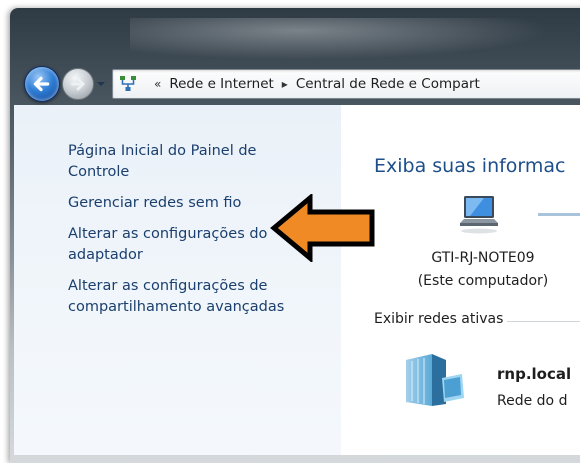  Describe the element at coordinates (168, 286) in the screenshot. I see `link-line: Alterar as configurações de` at that location.